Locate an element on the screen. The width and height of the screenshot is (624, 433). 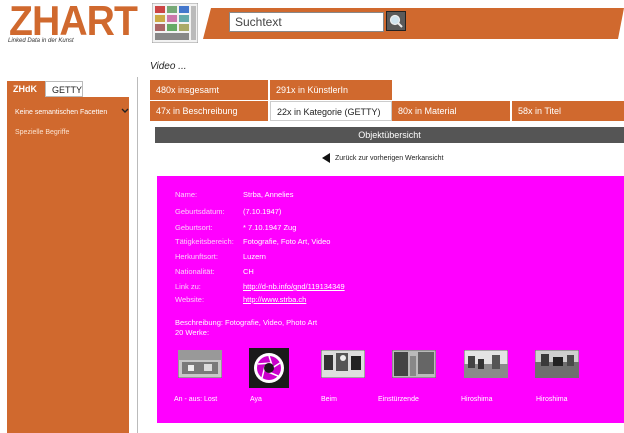
svg-text: ZHART is located at coordinates (73, 20).